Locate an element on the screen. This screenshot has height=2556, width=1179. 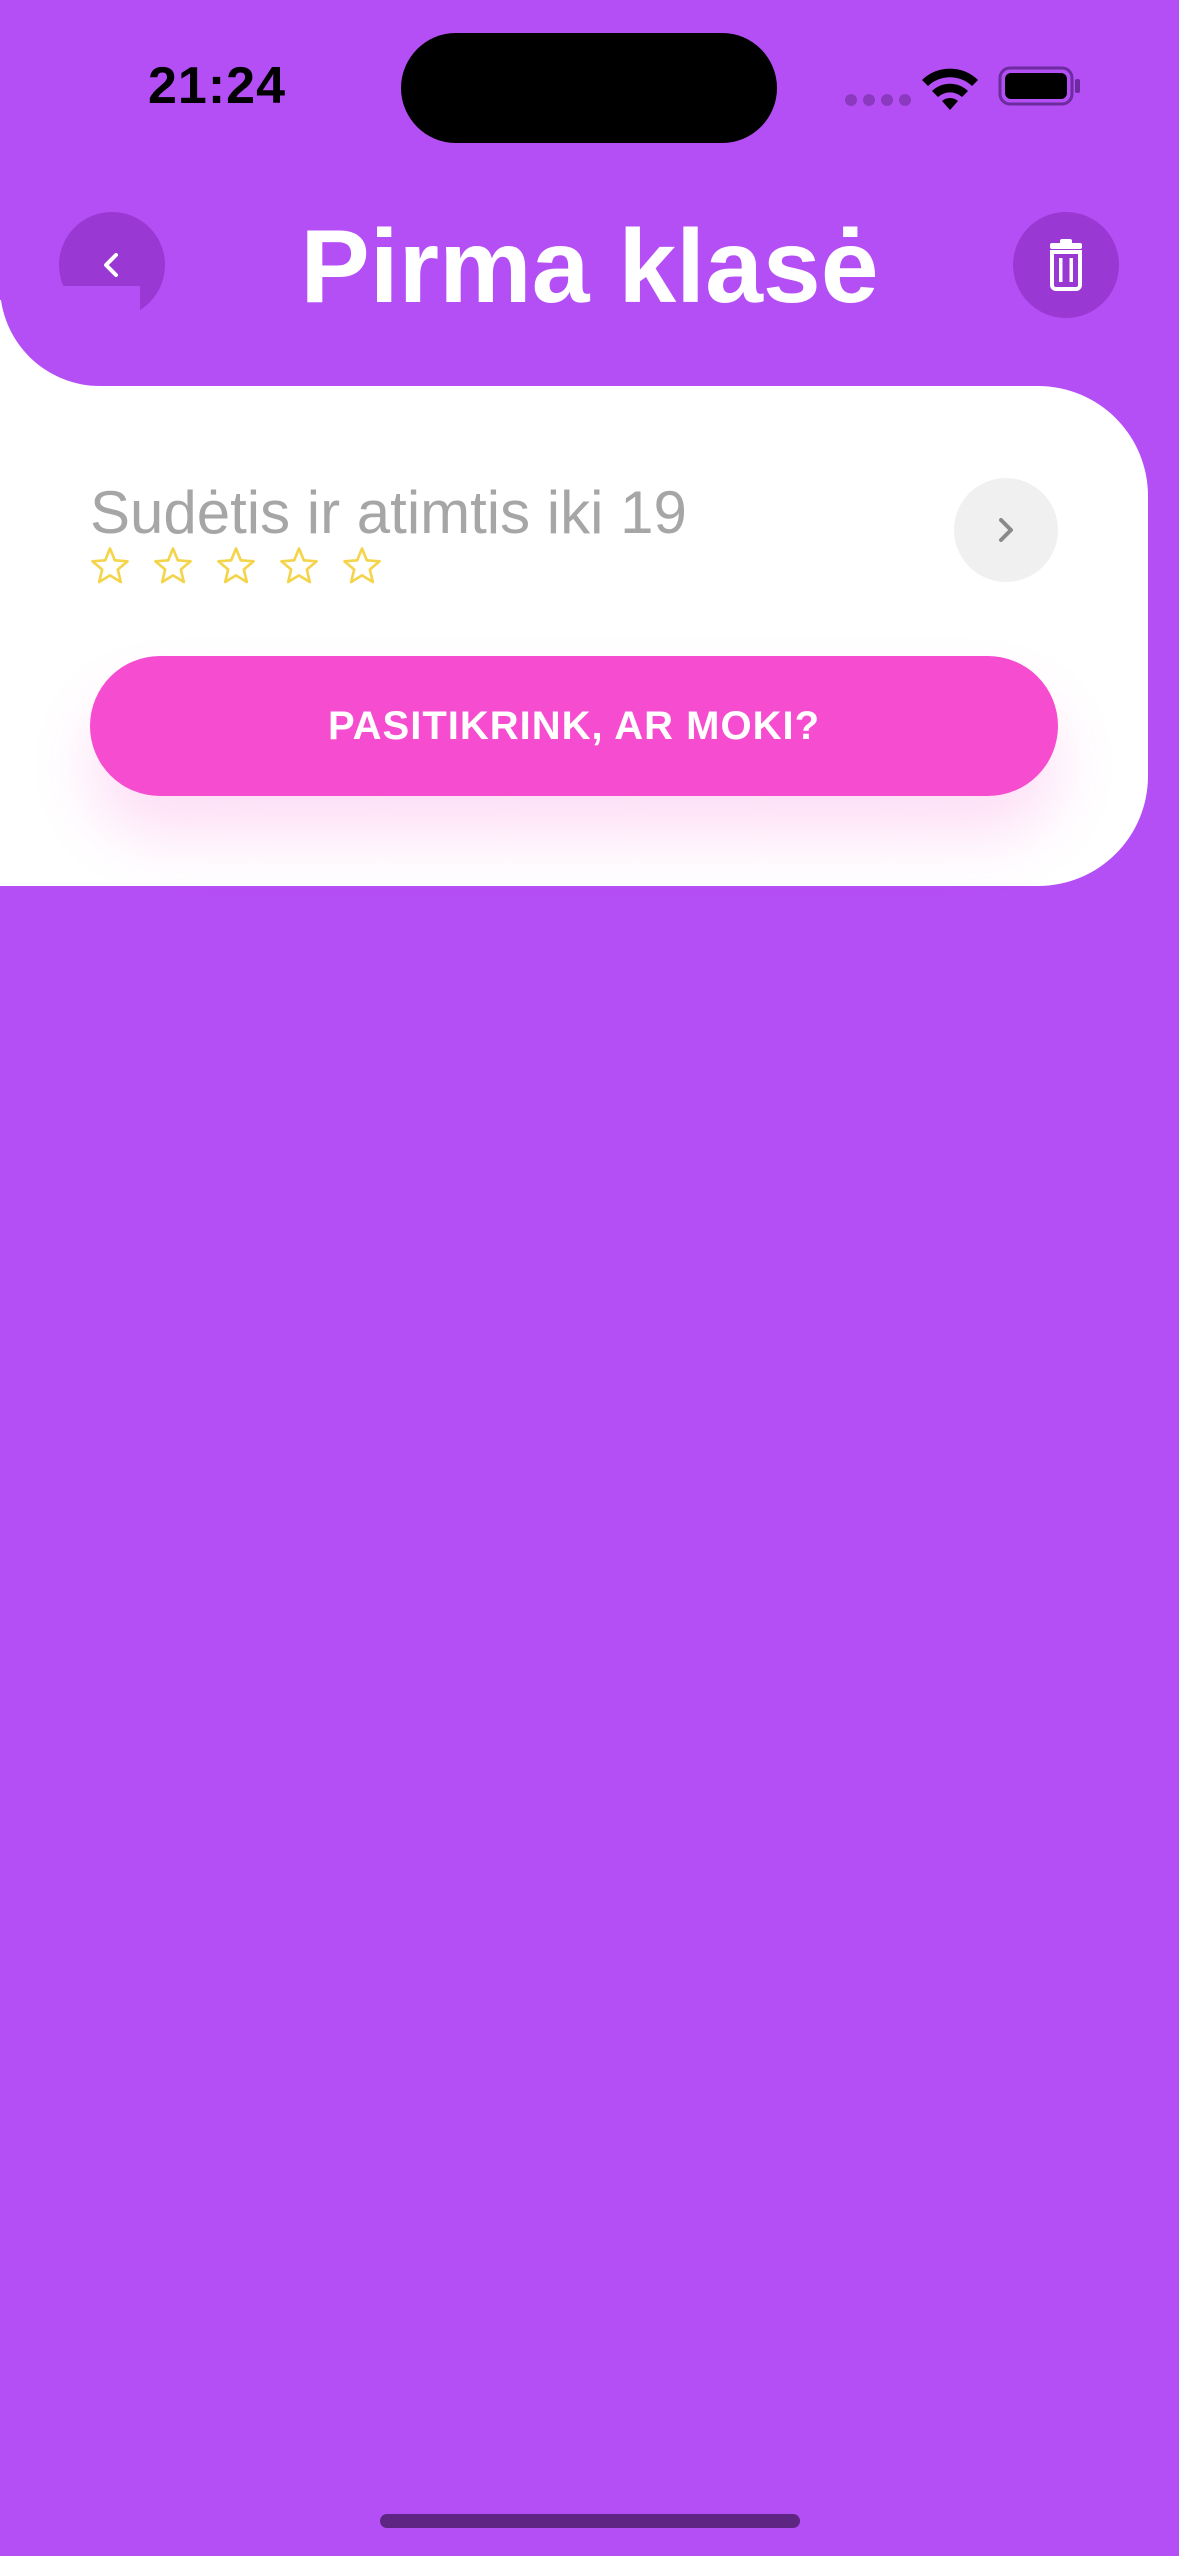
dynamic-island is located at coordinates (589, 88).